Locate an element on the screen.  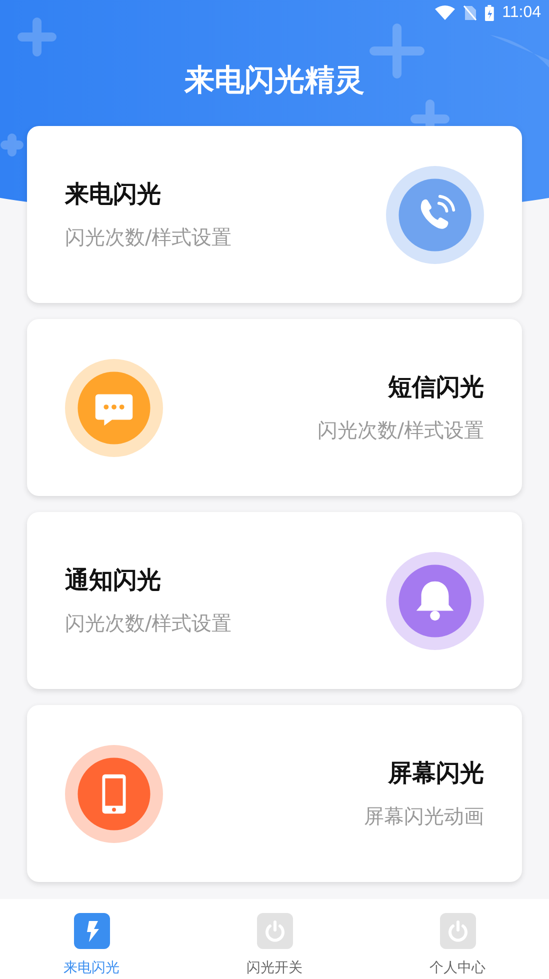
battery-icon is located at coordinates (489, 13).